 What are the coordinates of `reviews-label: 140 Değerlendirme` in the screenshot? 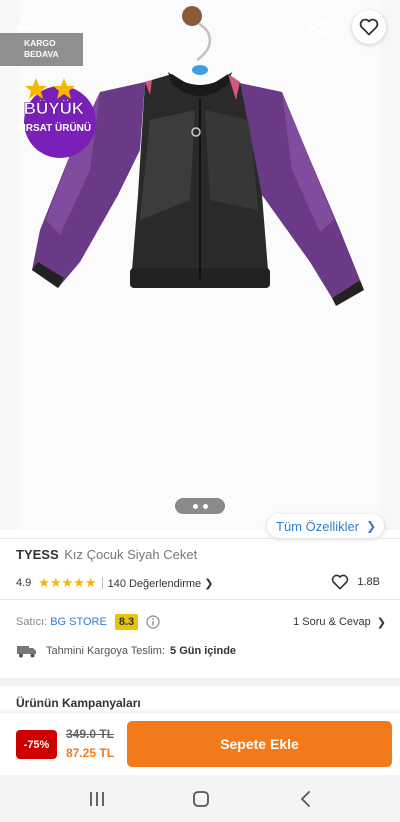 It's located at (154, 583).